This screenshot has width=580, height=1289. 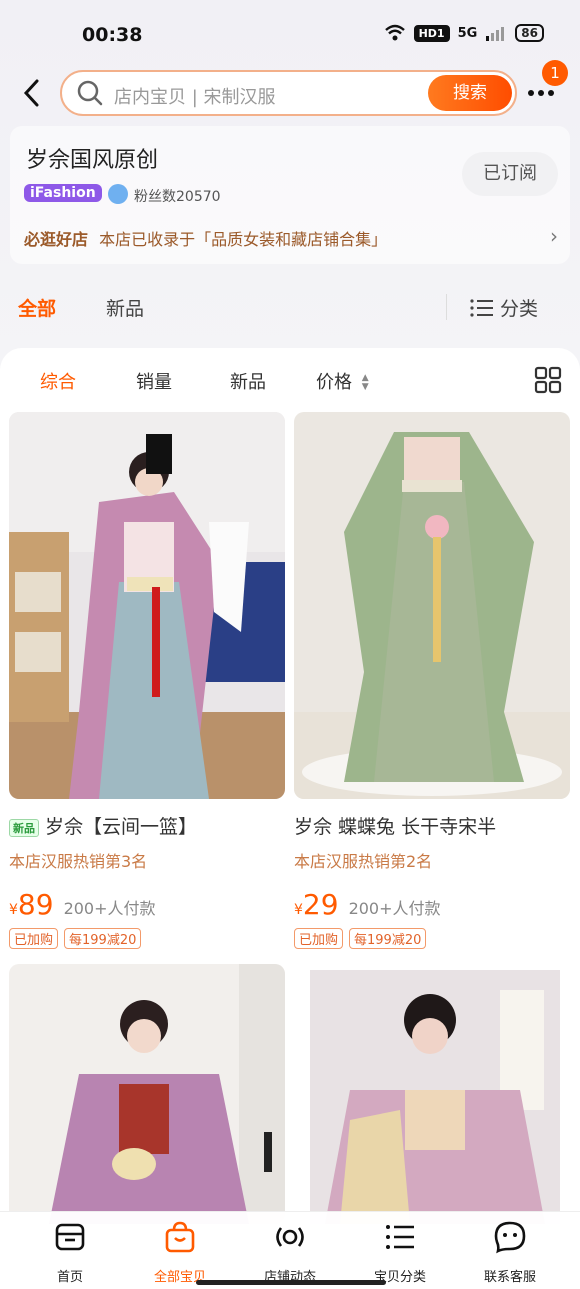 I want to click on product-rank: 本店汉服热销第2名, so click(x=363, y=861).